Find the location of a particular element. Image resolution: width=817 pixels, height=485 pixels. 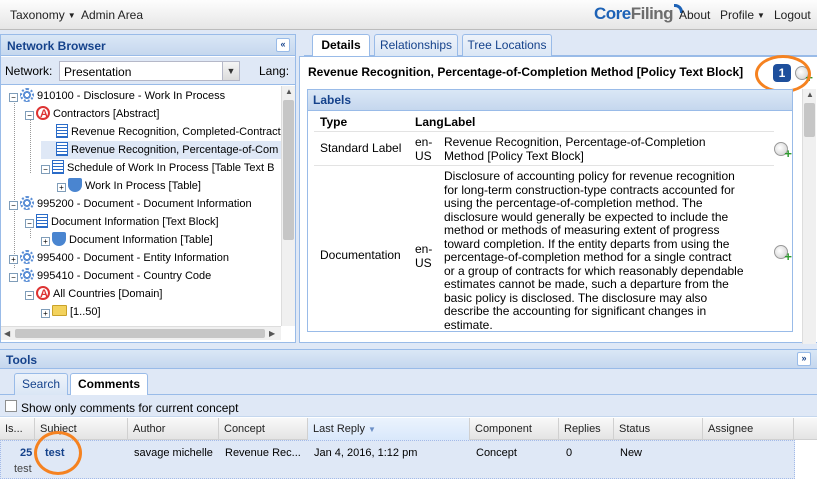

dropdown-arrow-icon: ▼ is located at coordinates (230, 71).